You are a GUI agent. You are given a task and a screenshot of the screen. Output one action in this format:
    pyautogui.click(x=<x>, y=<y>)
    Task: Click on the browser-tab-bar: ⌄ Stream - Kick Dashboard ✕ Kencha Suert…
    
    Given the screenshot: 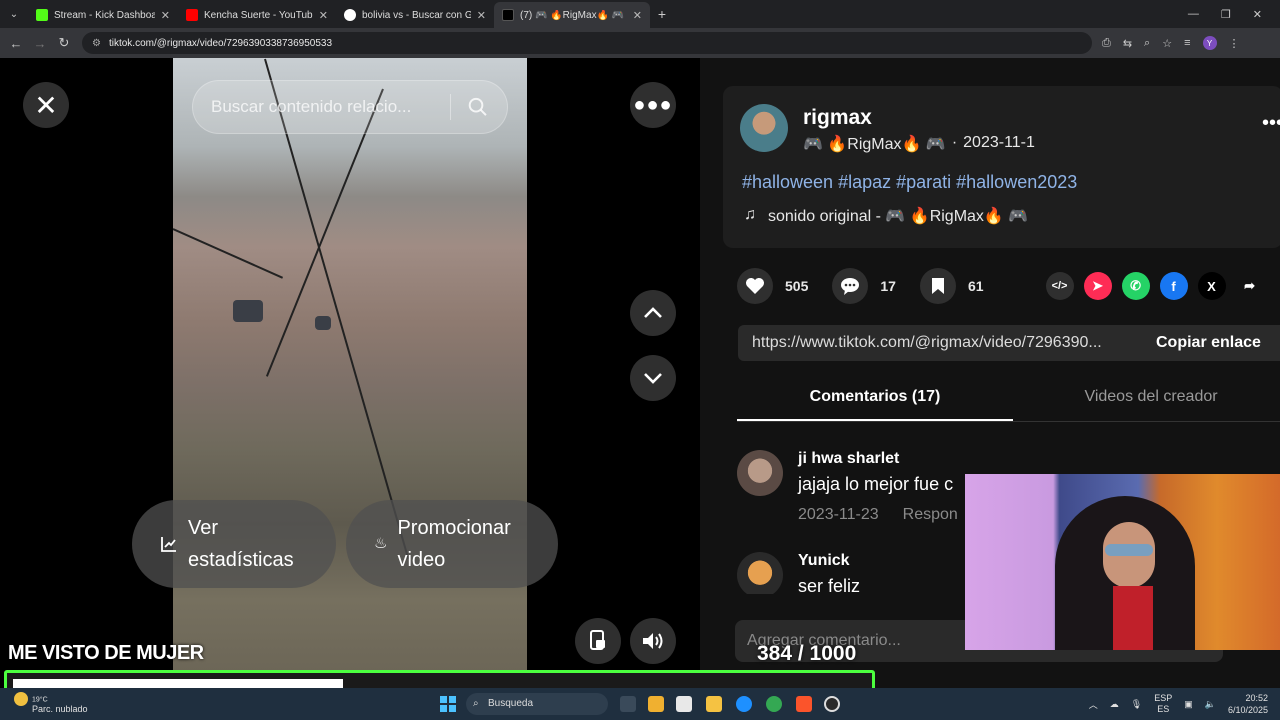 What is the action you would take?
    pyautogui.click(x=640, y=14)
    